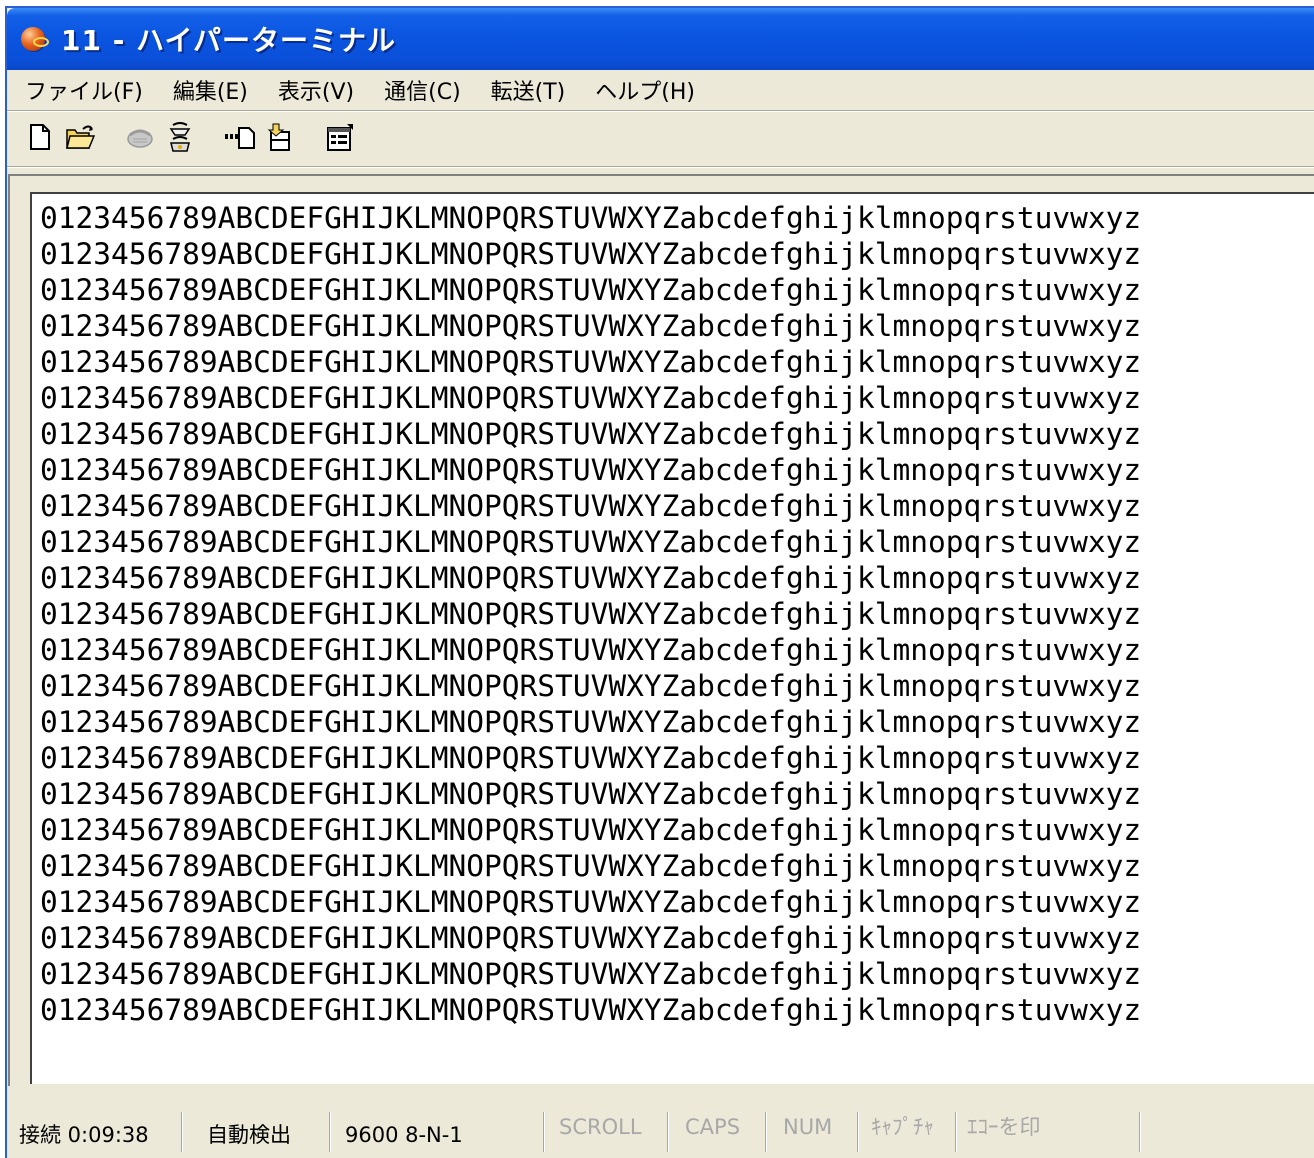 The height and width of the screenshot is (1158, 1314). I want to click on status-scroll: SCROLL, so click(600, 1127).